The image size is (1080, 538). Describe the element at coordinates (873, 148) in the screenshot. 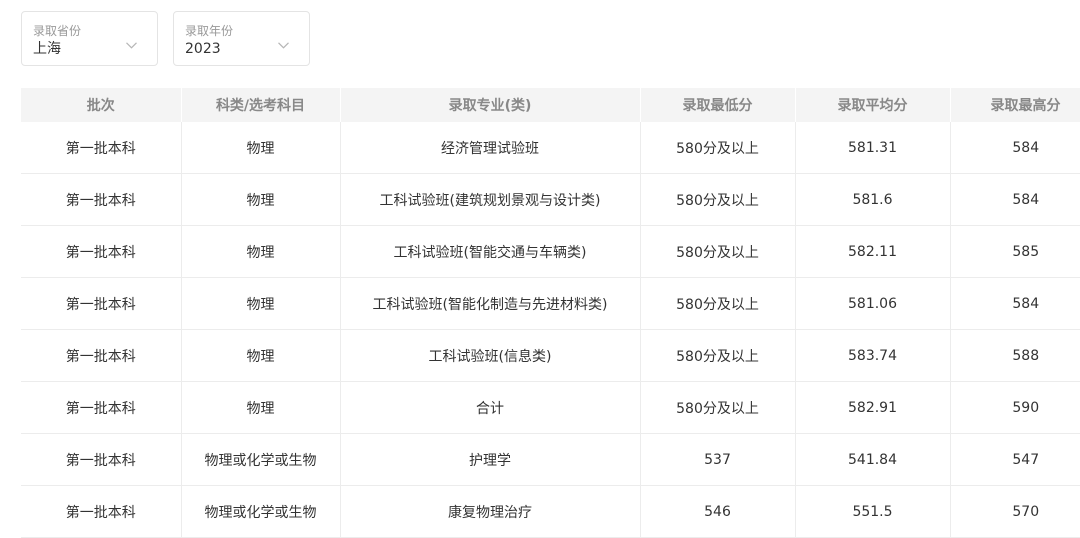

I see `cell-avg-score: 581.31` at that location.